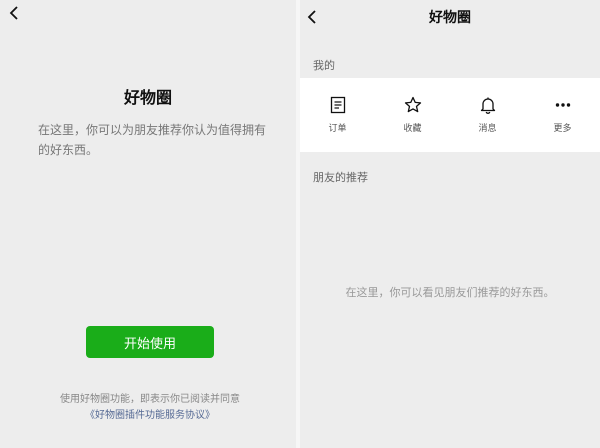  I want to click on section-label-mine: 我的, so click(324, 65).